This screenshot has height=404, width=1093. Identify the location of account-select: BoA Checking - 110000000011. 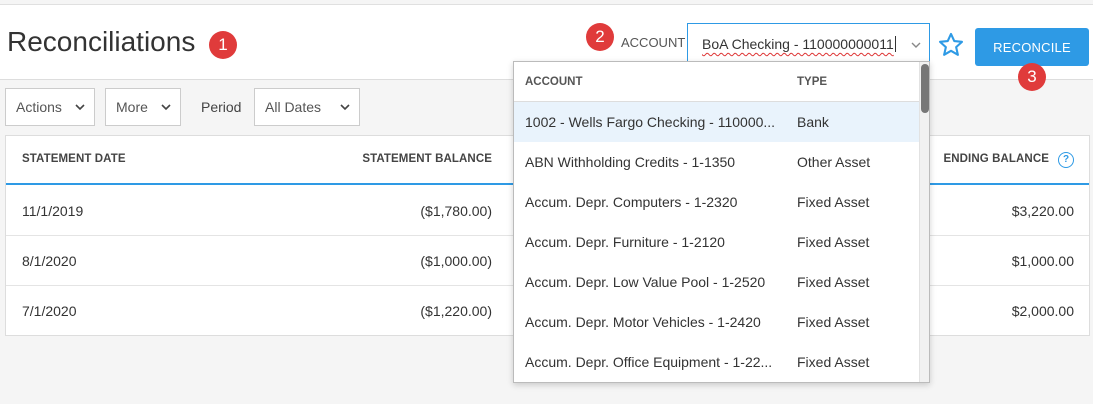
(808, 44).